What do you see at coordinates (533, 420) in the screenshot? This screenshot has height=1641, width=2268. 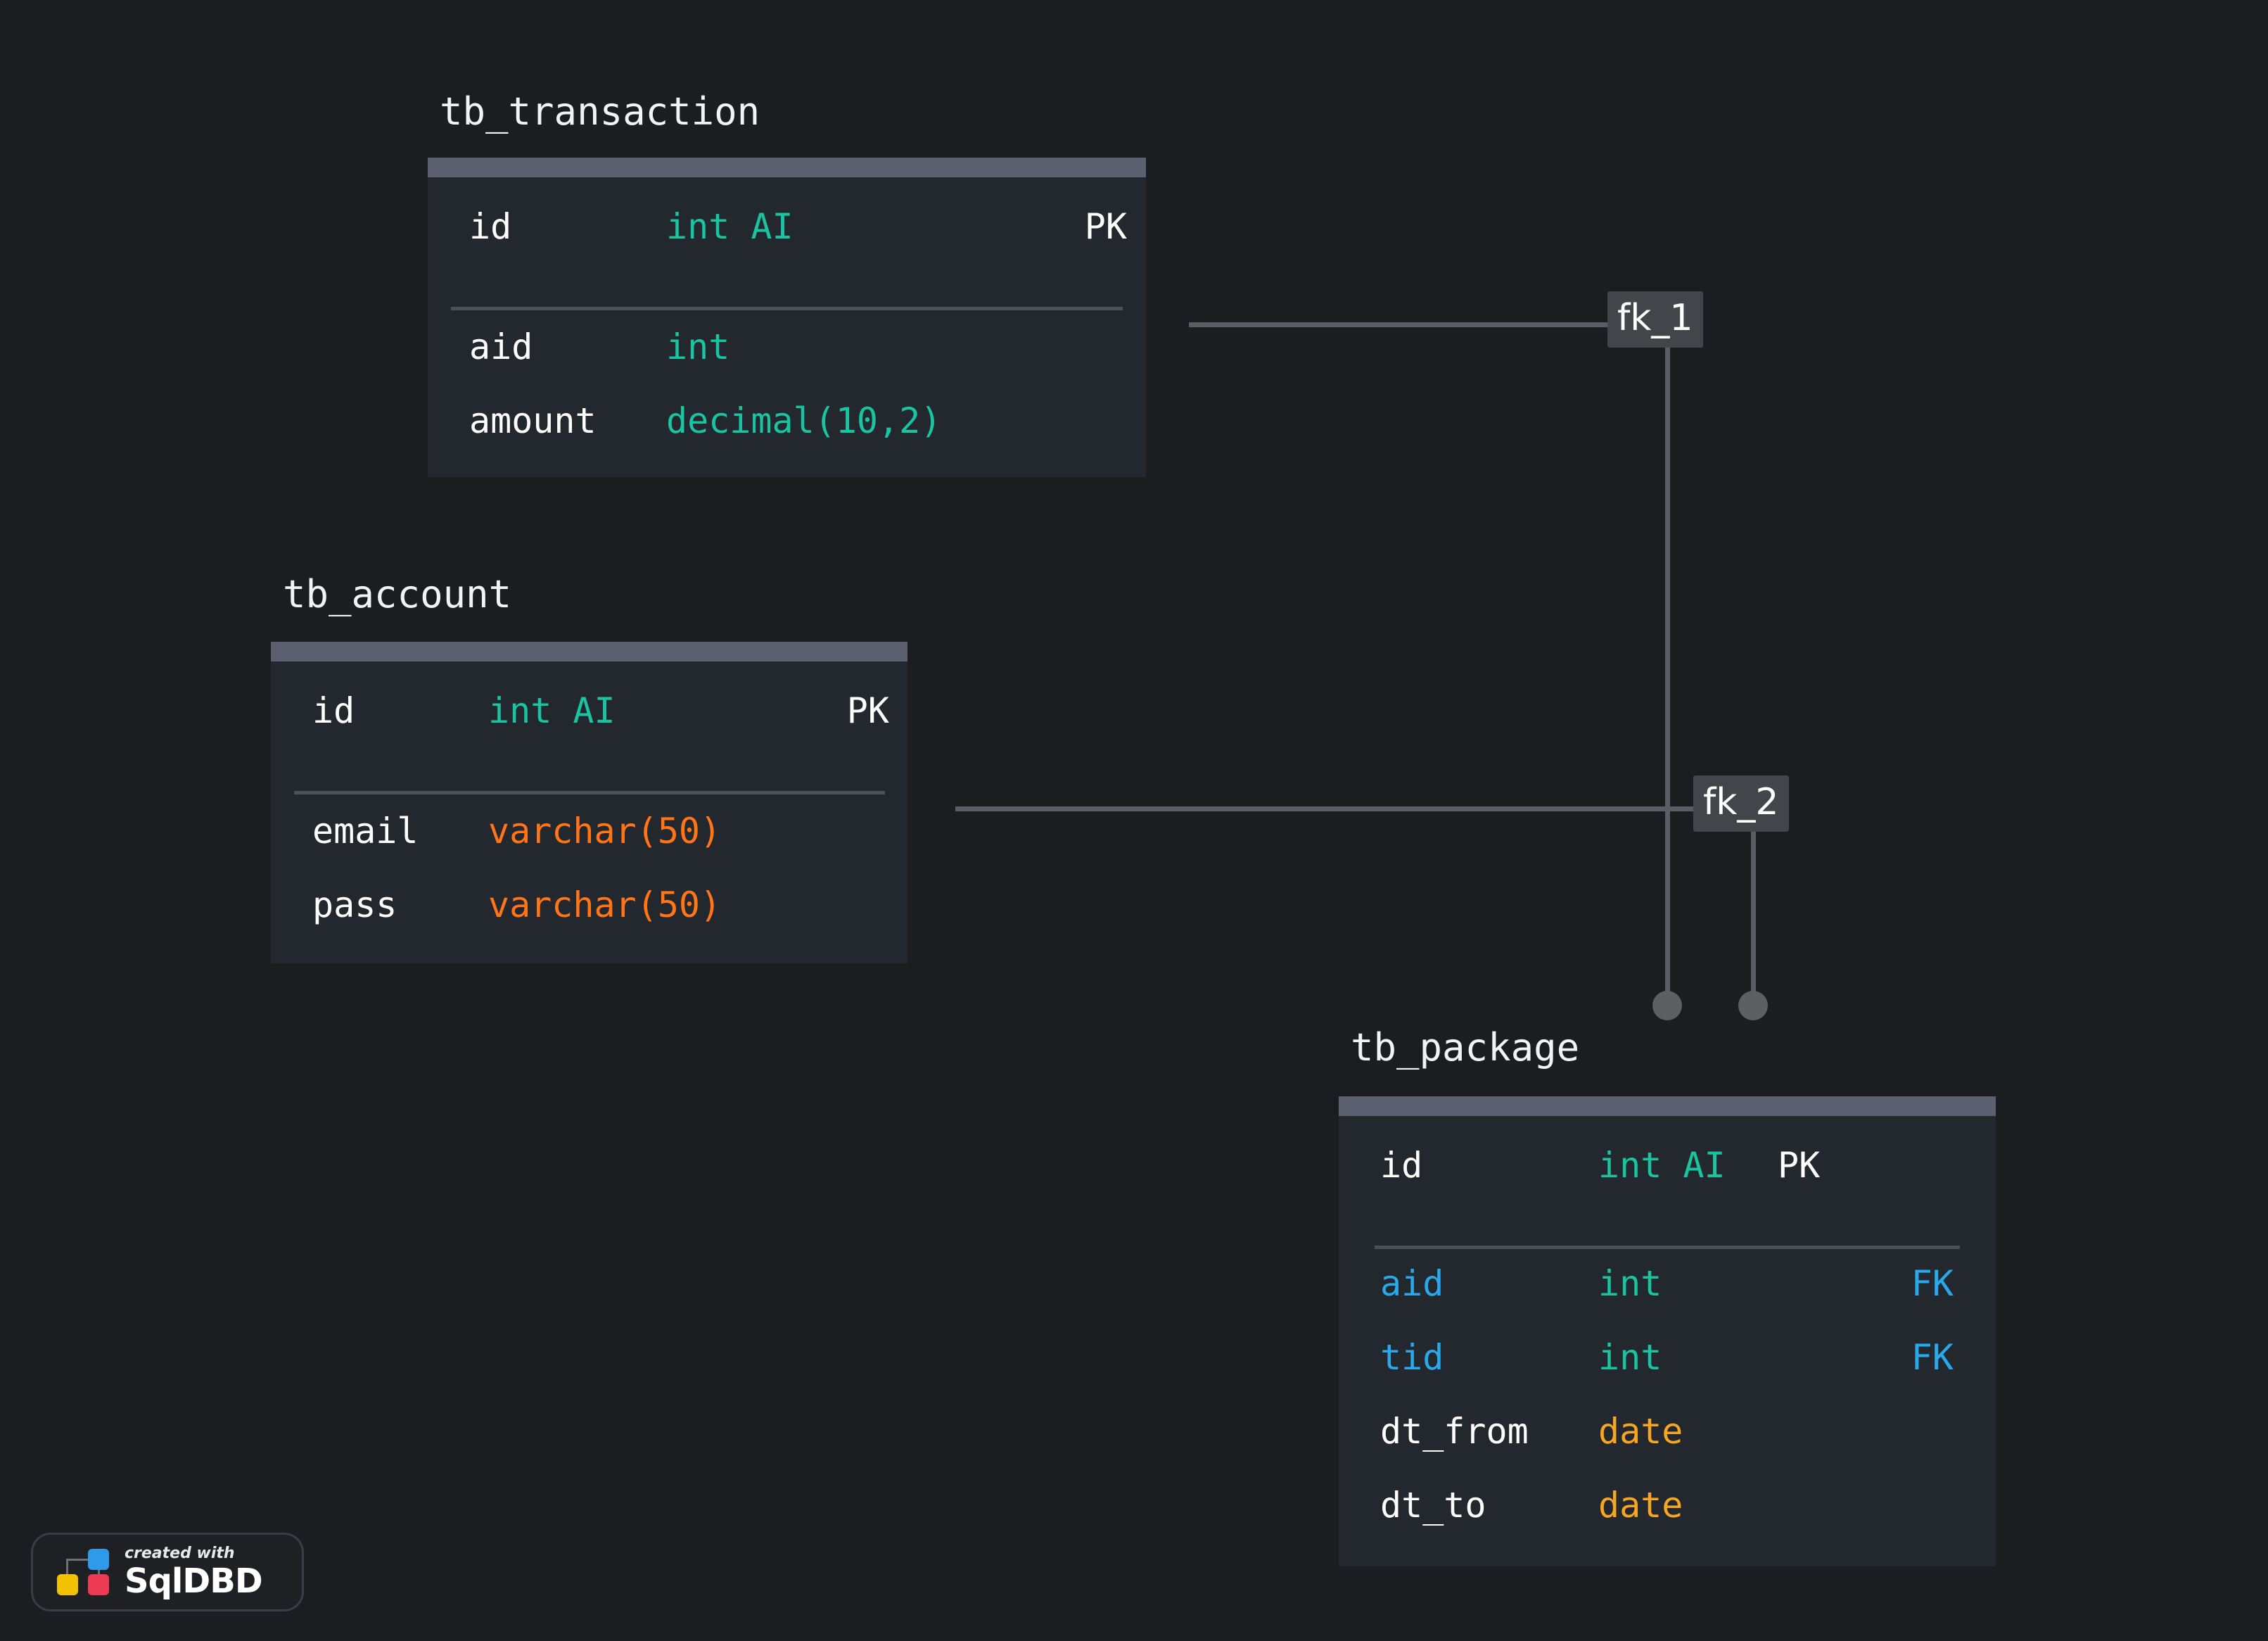 I see `column-name: amount` at bounding box center [533, 420].